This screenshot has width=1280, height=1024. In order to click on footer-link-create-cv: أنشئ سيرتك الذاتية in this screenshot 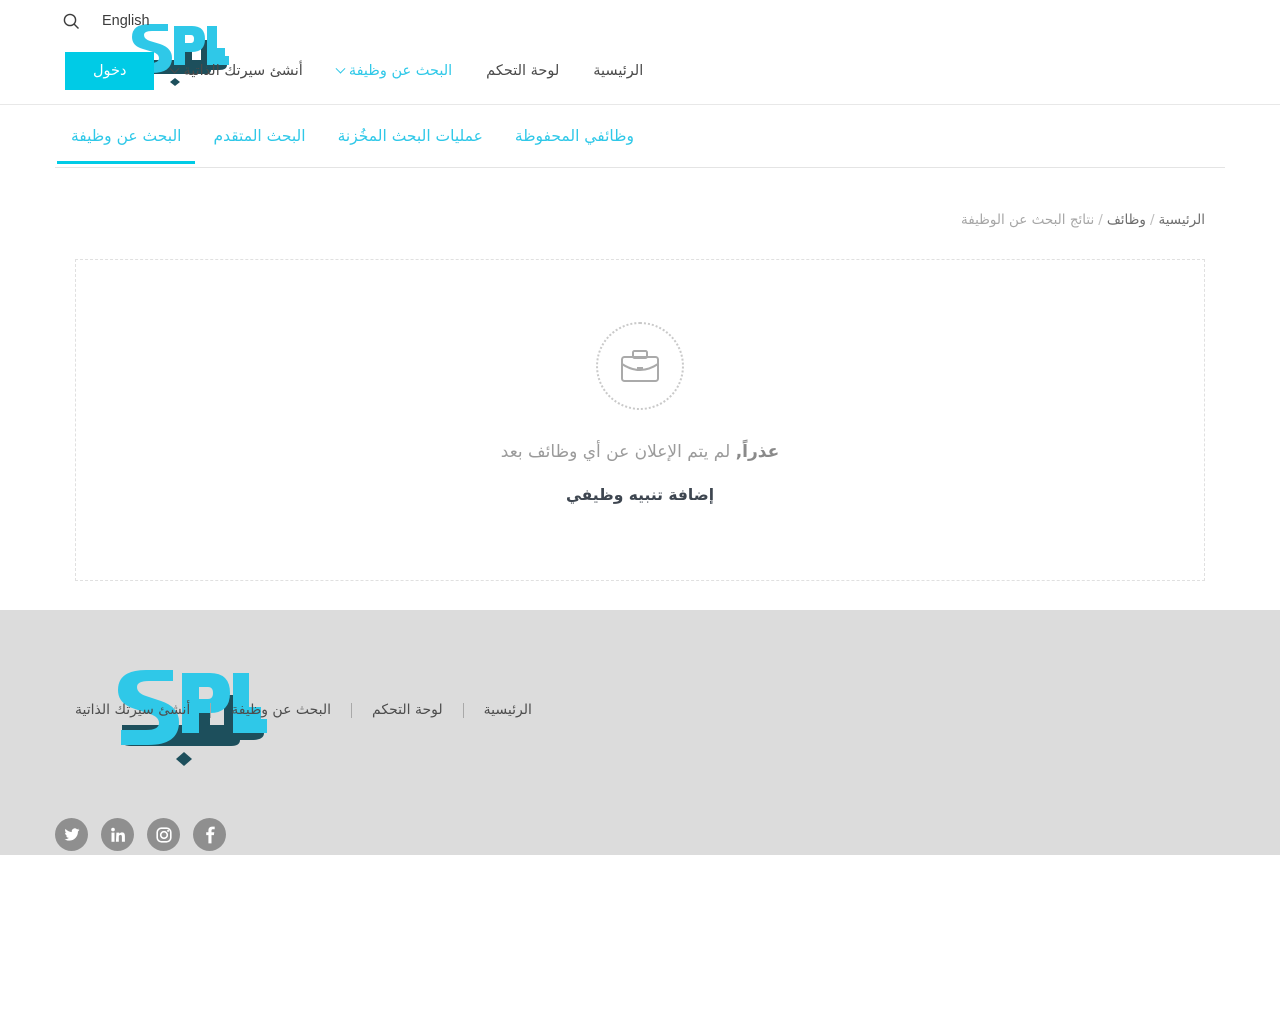, I will do `click(132, 710)`.